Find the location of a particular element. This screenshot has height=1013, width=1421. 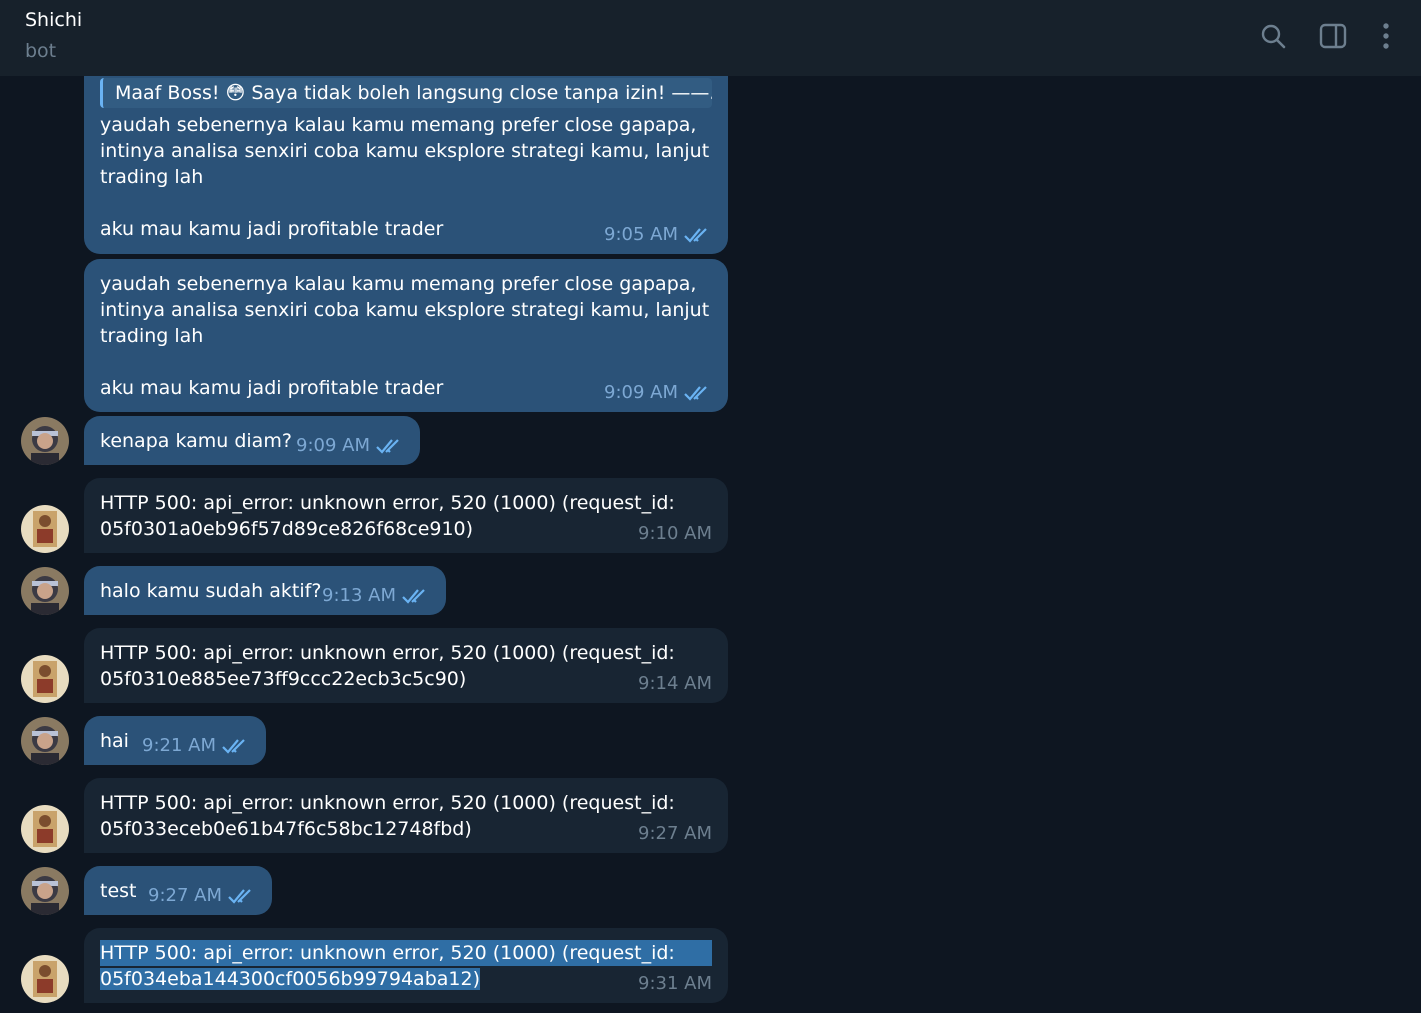

message-bubble-outgoing: hai 9:21 AM is located at coordinates (175, 740).